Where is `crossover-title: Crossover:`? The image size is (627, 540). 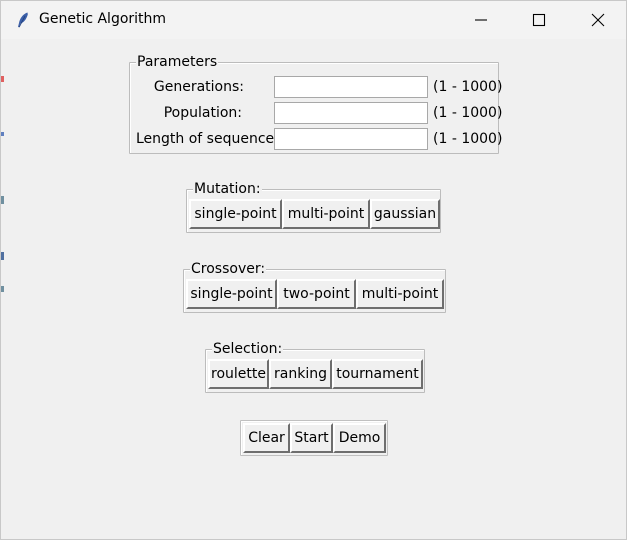 crossover-title: Crossover: is located at coordinates (228, 269).